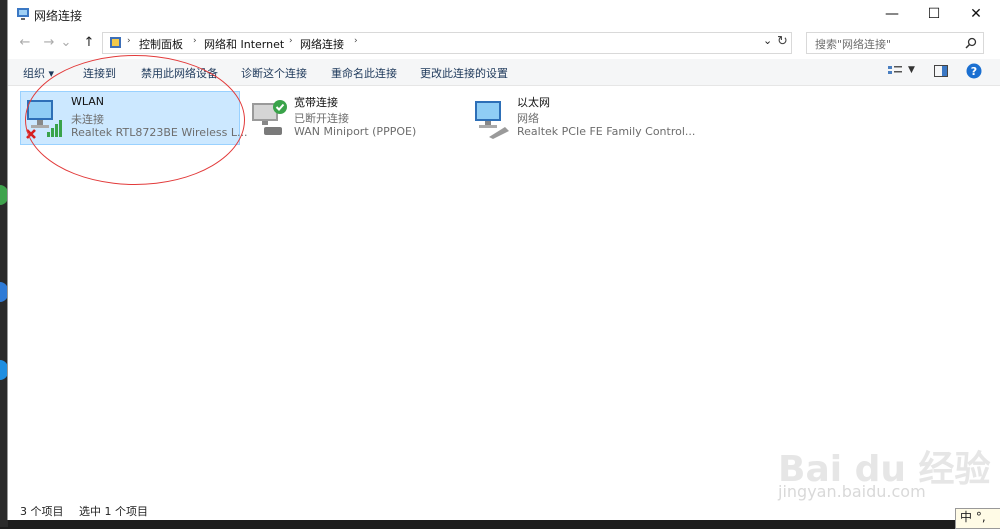  I want to click on maximize-button: ☐, so click(934, 14).